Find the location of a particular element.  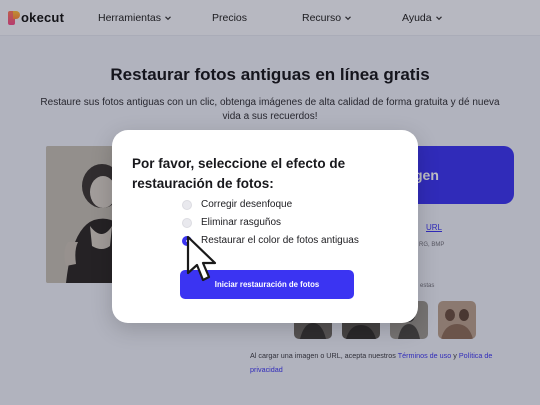

option-eliminar-rasgunos: Eliminar rasguños is located at coordinates (231, 222).